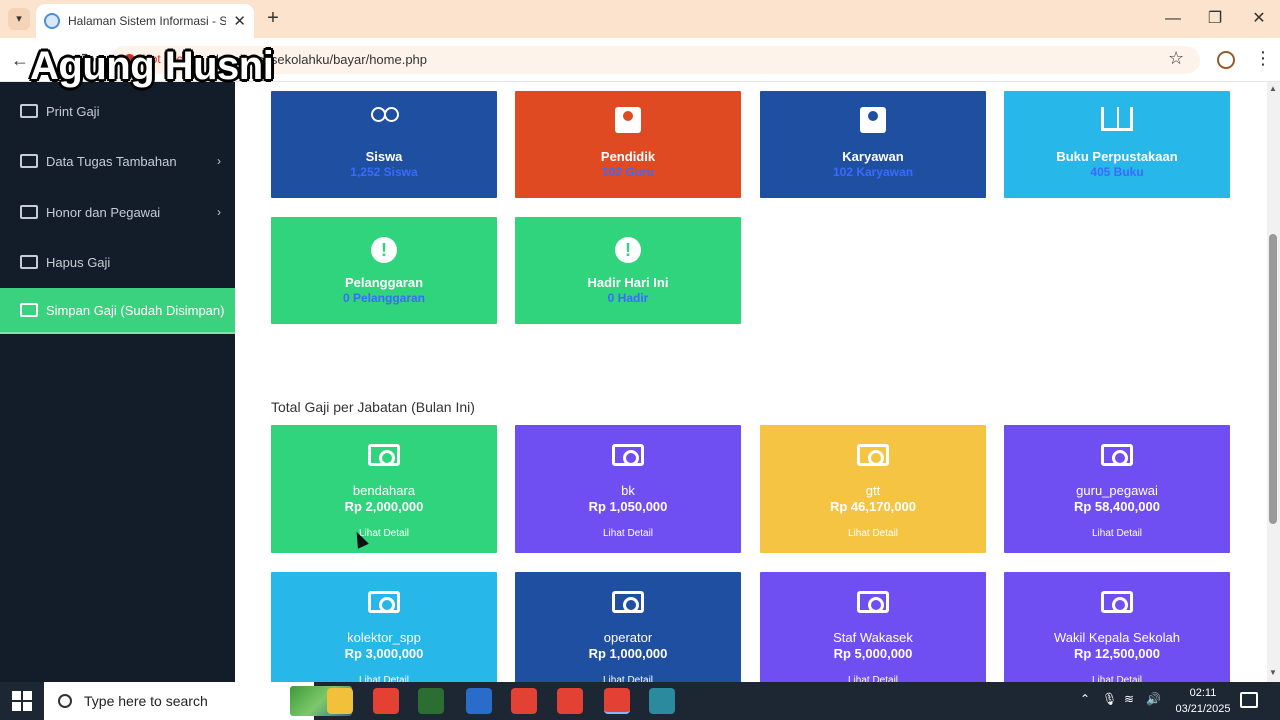 The image size is (1280, 720). I want to click on salary-card: guru_pegawai Rp 58,400,000 Lihat Detail, so click(1117, 489).